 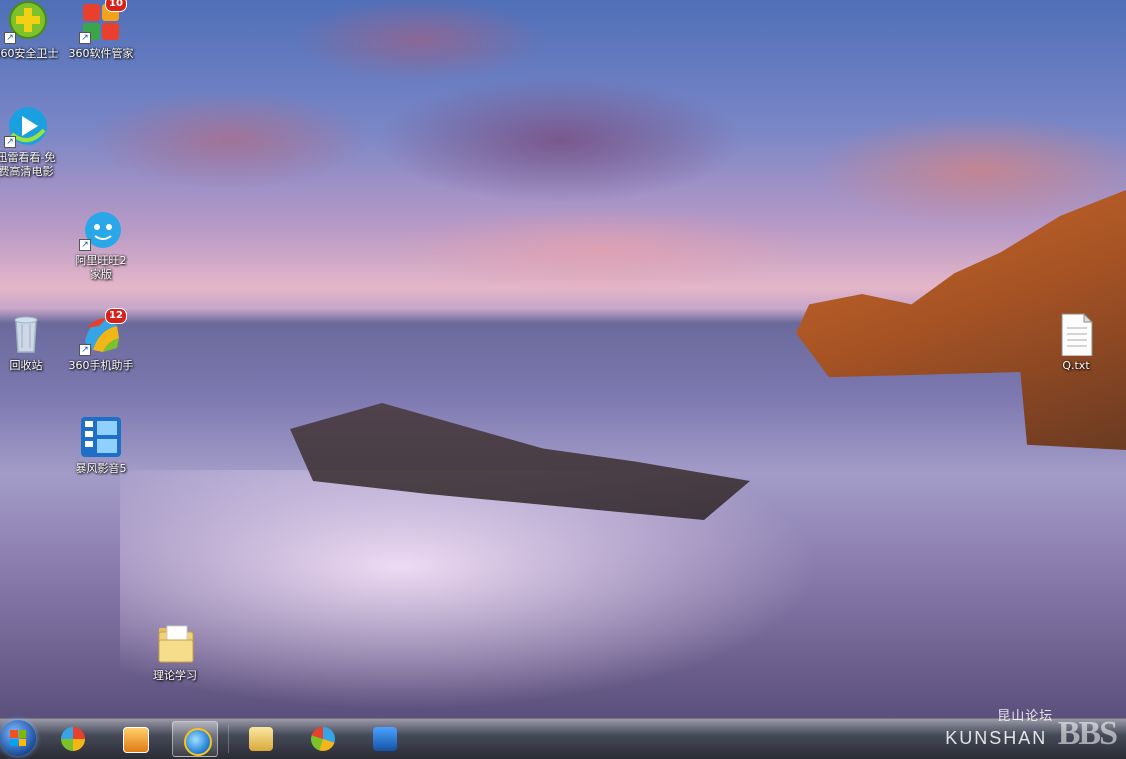 I want to click on icon-label-line2: 家版, so click(x=101, y=274).